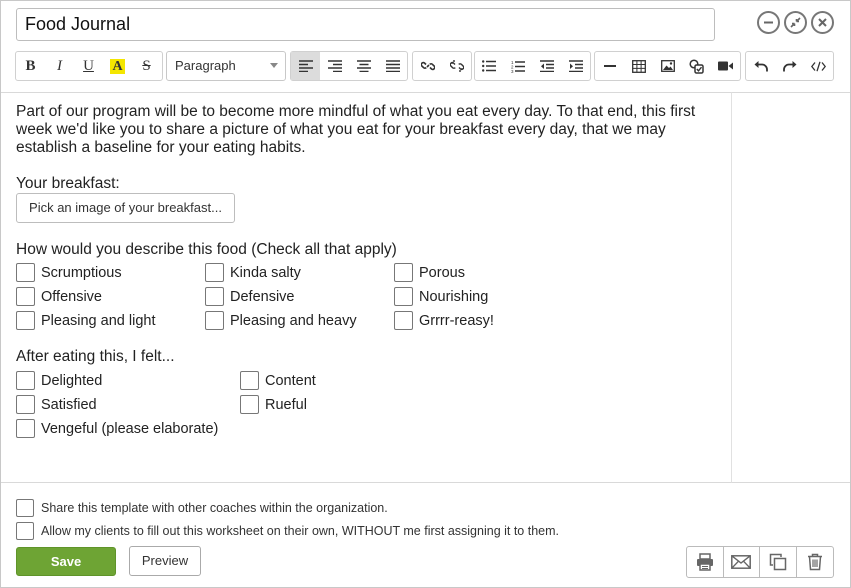 This screenshot has width=851, height=588. I want to click on copy-icon, so click(777, 562).